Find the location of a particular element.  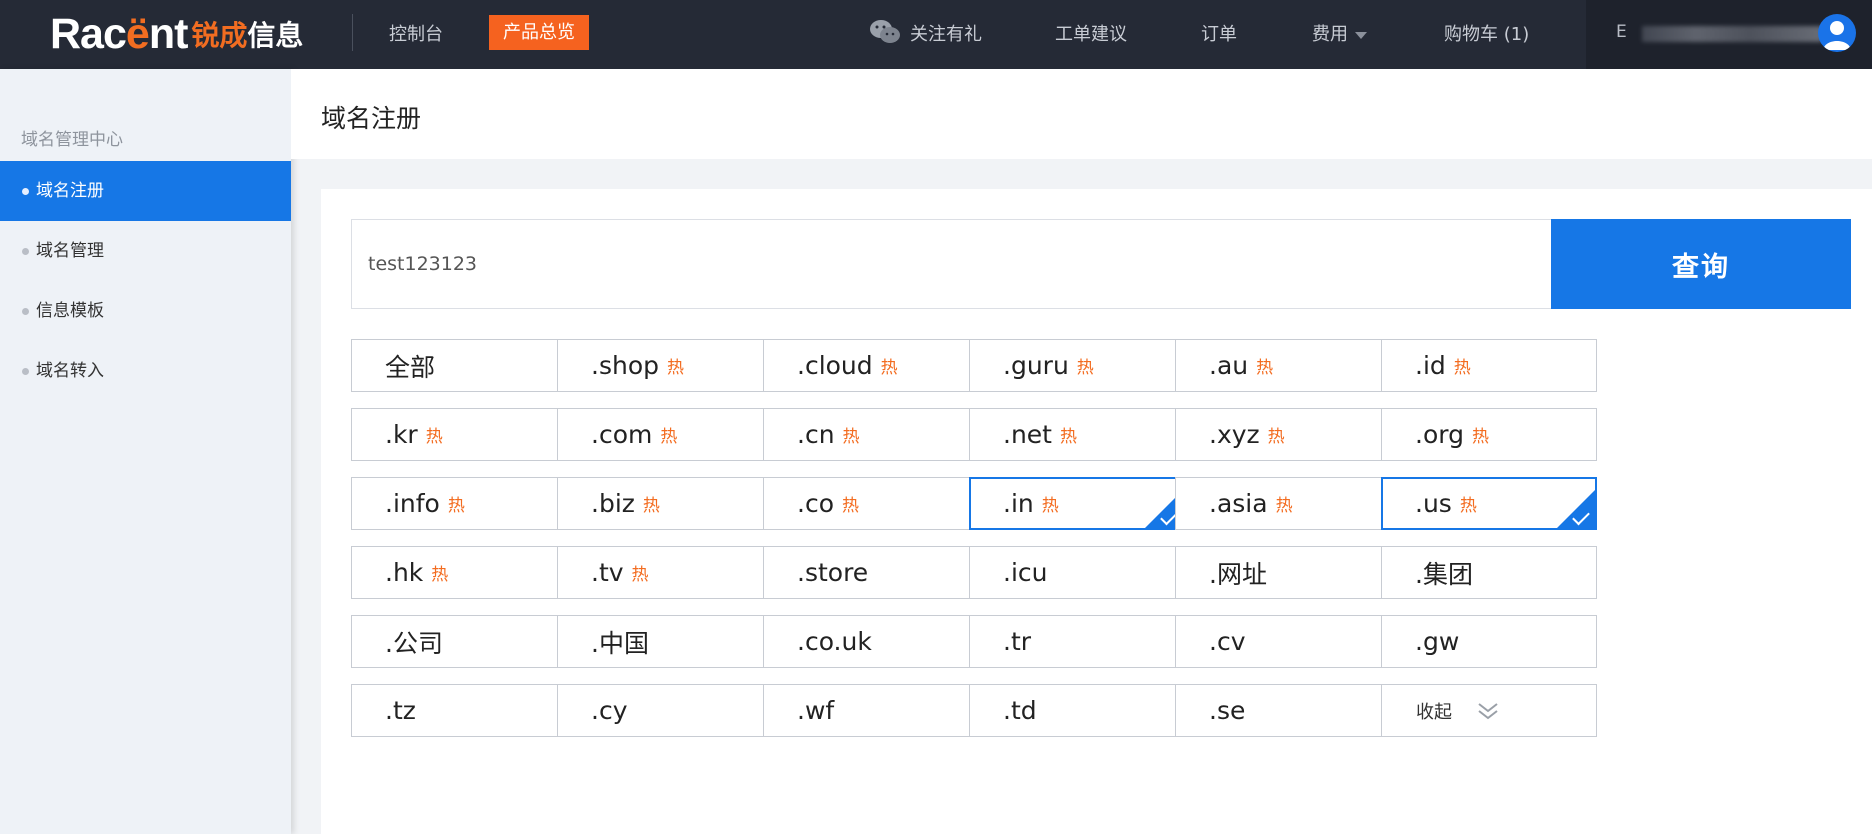

tld-name: .中国 is located at coordinates (620, 643).